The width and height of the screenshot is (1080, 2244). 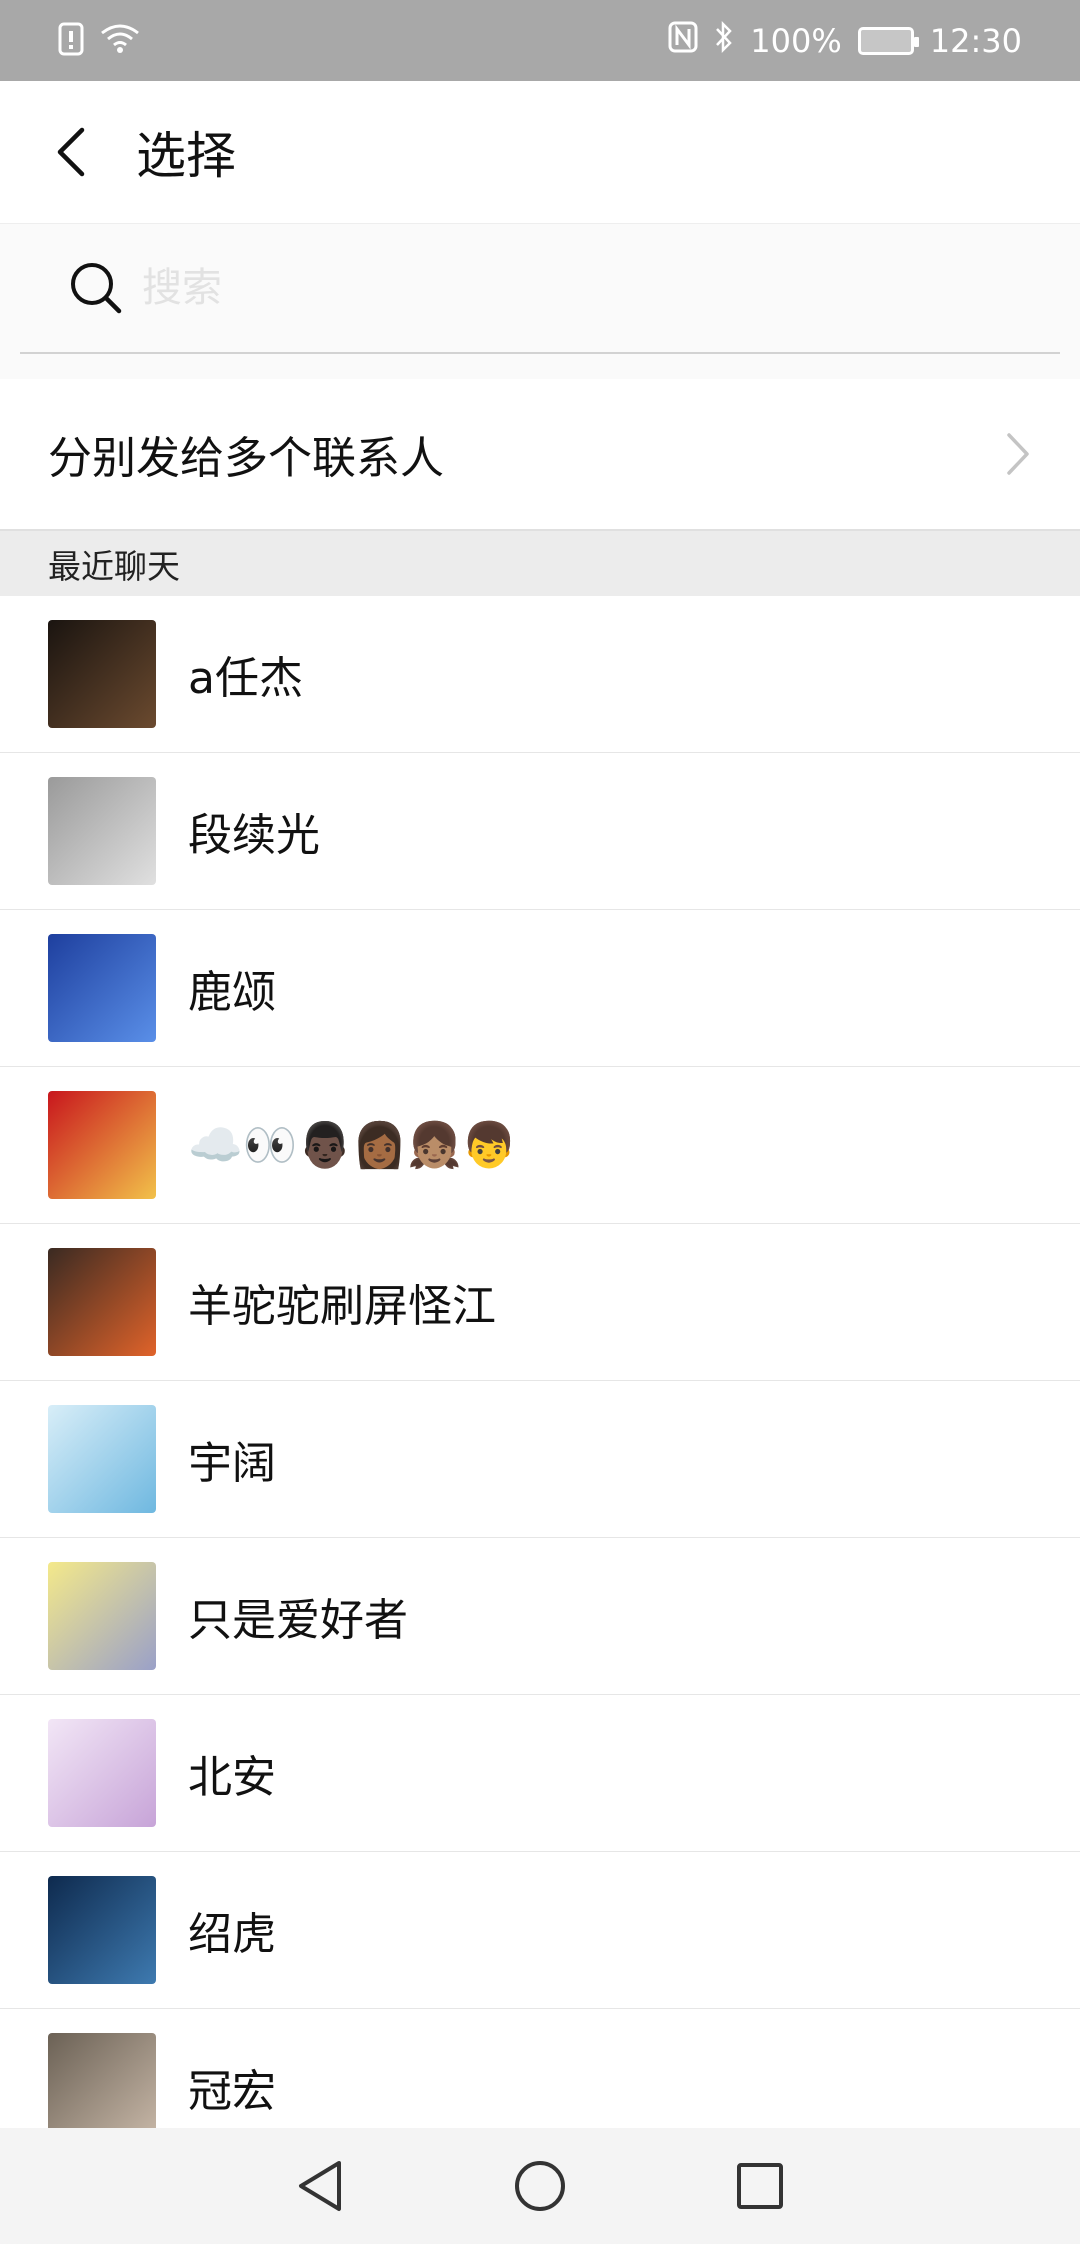 What do you see at coordinates (540, 674) in the screenshot?
I see `contact-row: a任杰` at bounding box center [540, 674].